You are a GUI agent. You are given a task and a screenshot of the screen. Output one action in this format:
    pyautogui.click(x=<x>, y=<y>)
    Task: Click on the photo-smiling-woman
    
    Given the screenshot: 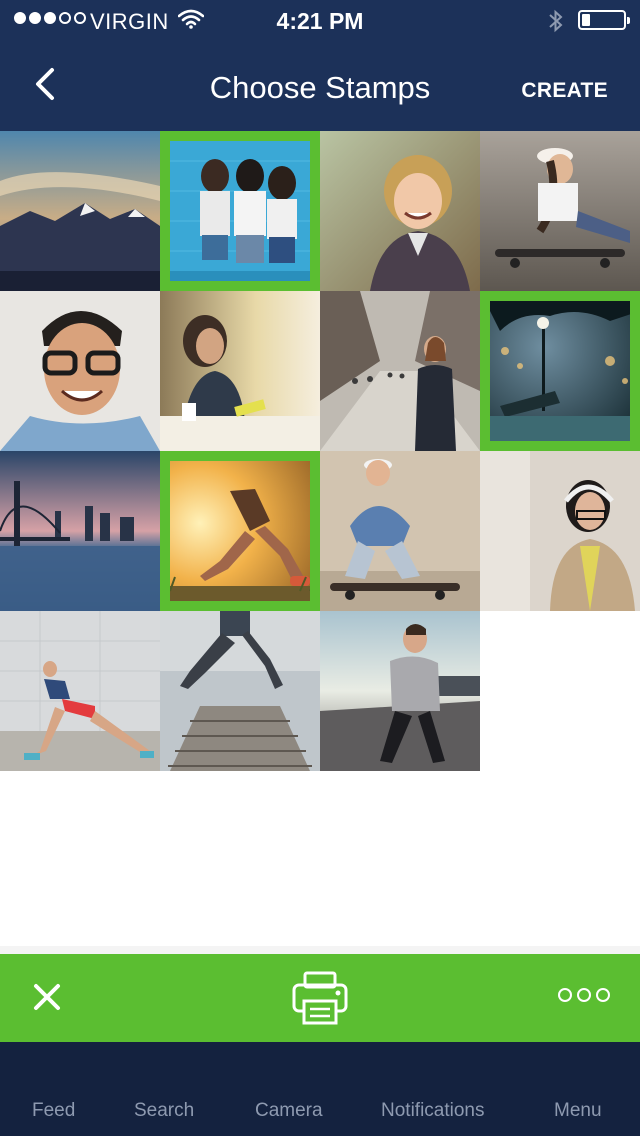 What is the action you would take?
    pyautogui.click(x=400, y=211)
    